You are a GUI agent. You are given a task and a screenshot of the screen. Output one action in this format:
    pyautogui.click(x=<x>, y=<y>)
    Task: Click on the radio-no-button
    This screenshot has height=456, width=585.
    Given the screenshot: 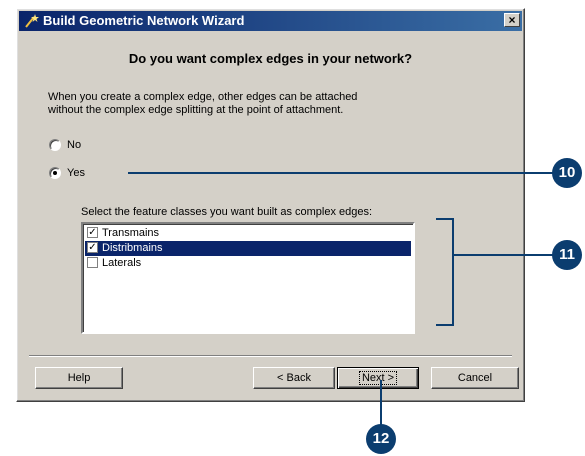 What is the action you would take?
    pyautogui.click(x=55, y=145)
    